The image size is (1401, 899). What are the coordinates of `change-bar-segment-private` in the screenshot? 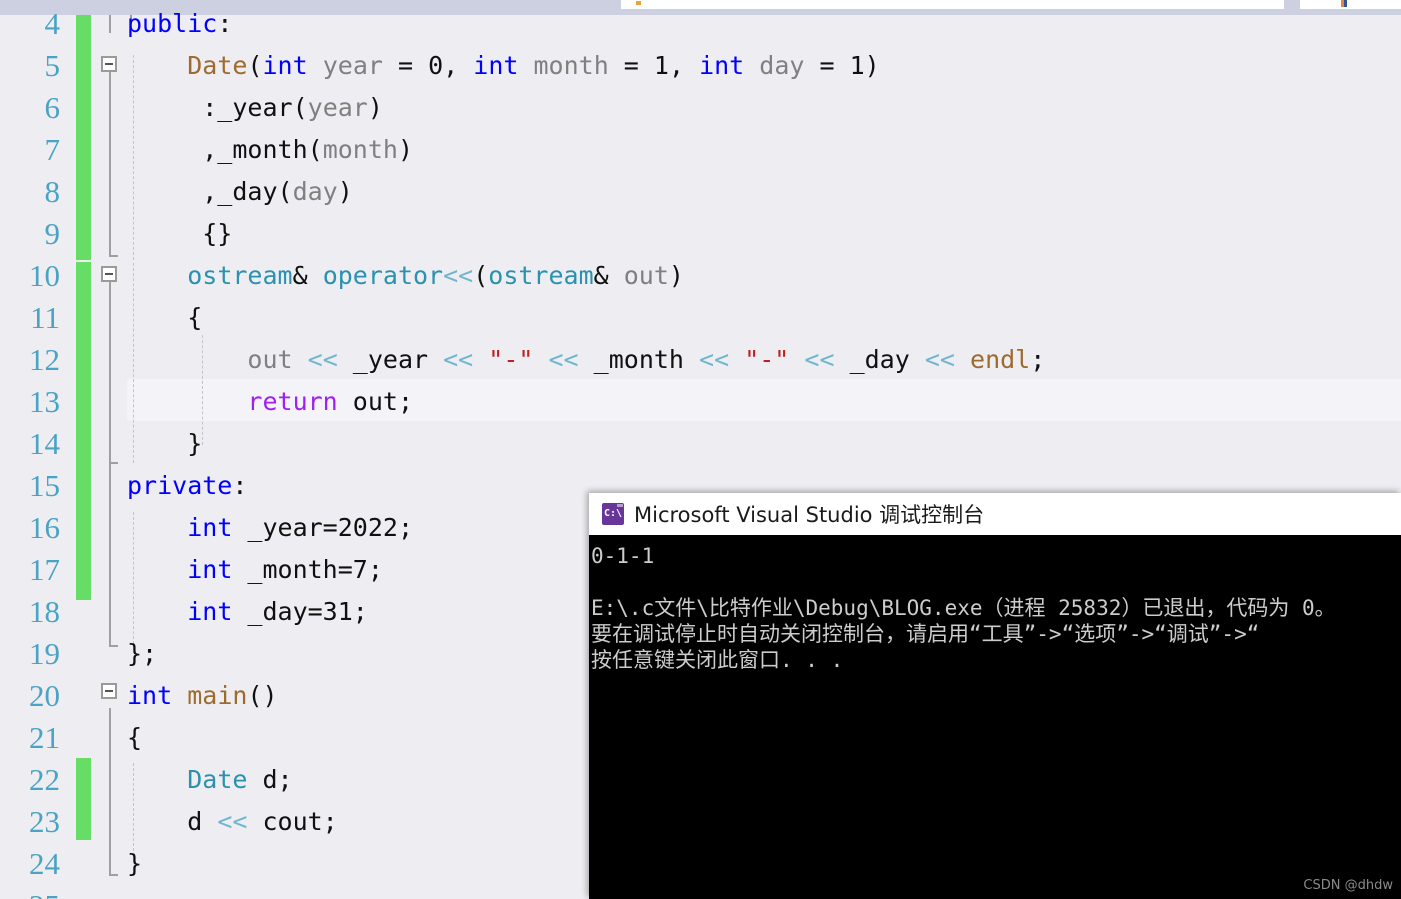 It's located at (83, 535).